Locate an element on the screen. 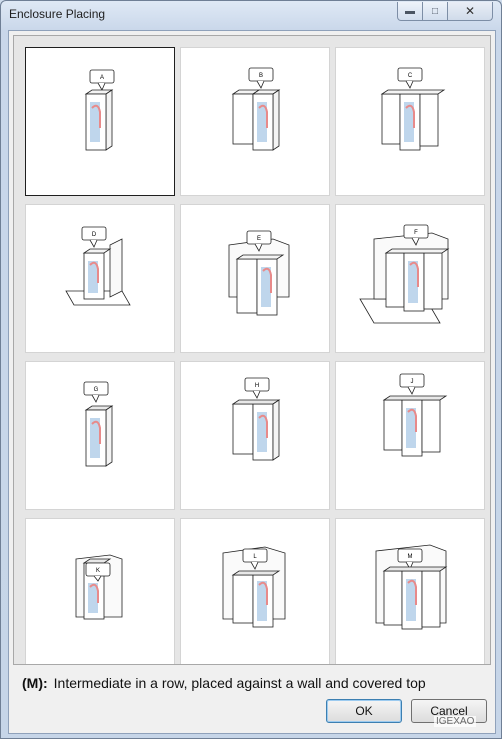 The image size is (502, 739). enclosure-f-illustration: F is located at coordinates (404, 274).